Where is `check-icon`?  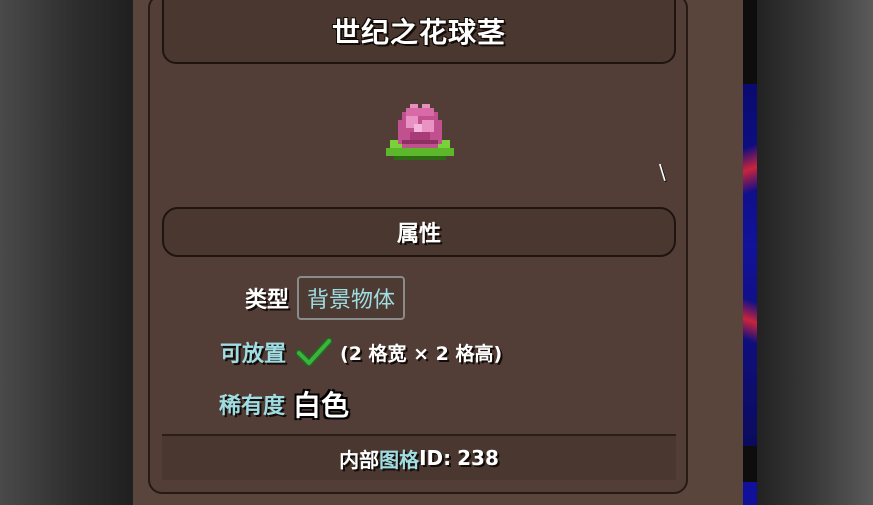 check-icon is located at coordinates (314, 352).